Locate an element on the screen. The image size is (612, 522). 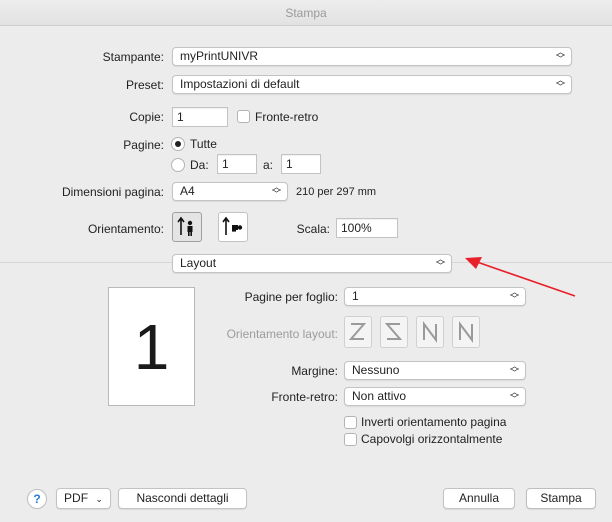
reverse-orientation-label: Inverti orientamento pagina is located at coordinates (434, 422).